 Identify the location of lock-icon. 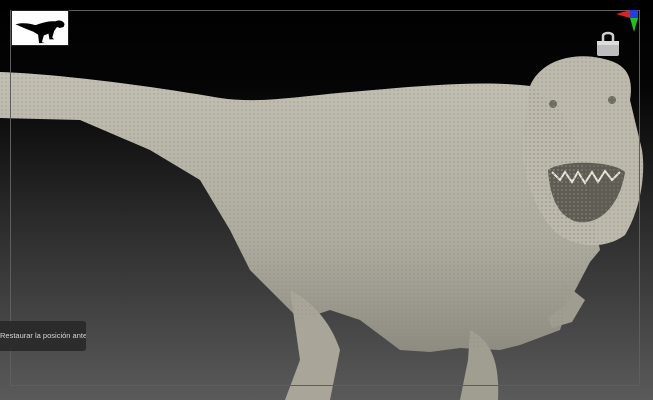
(608, 43).